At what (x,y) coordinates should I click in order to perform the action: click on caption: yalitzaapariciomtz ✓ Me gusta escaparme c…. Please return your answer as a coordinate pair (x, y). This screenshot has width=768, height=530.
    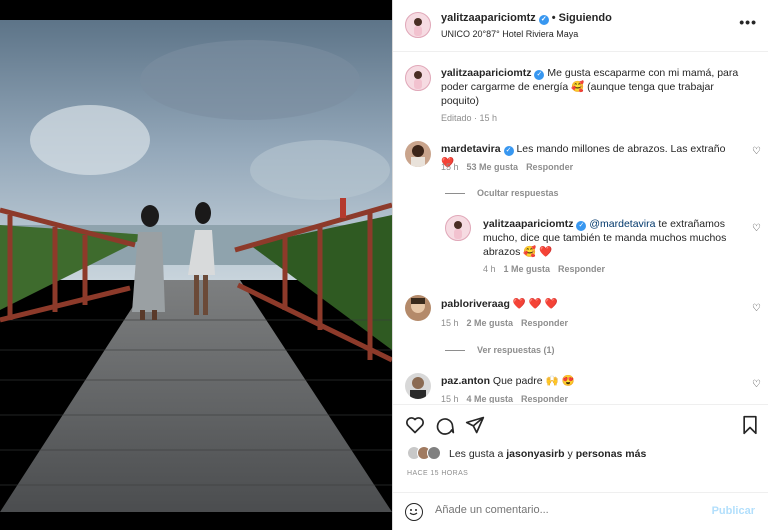
    Looking at the image, I should click on (596, 87).